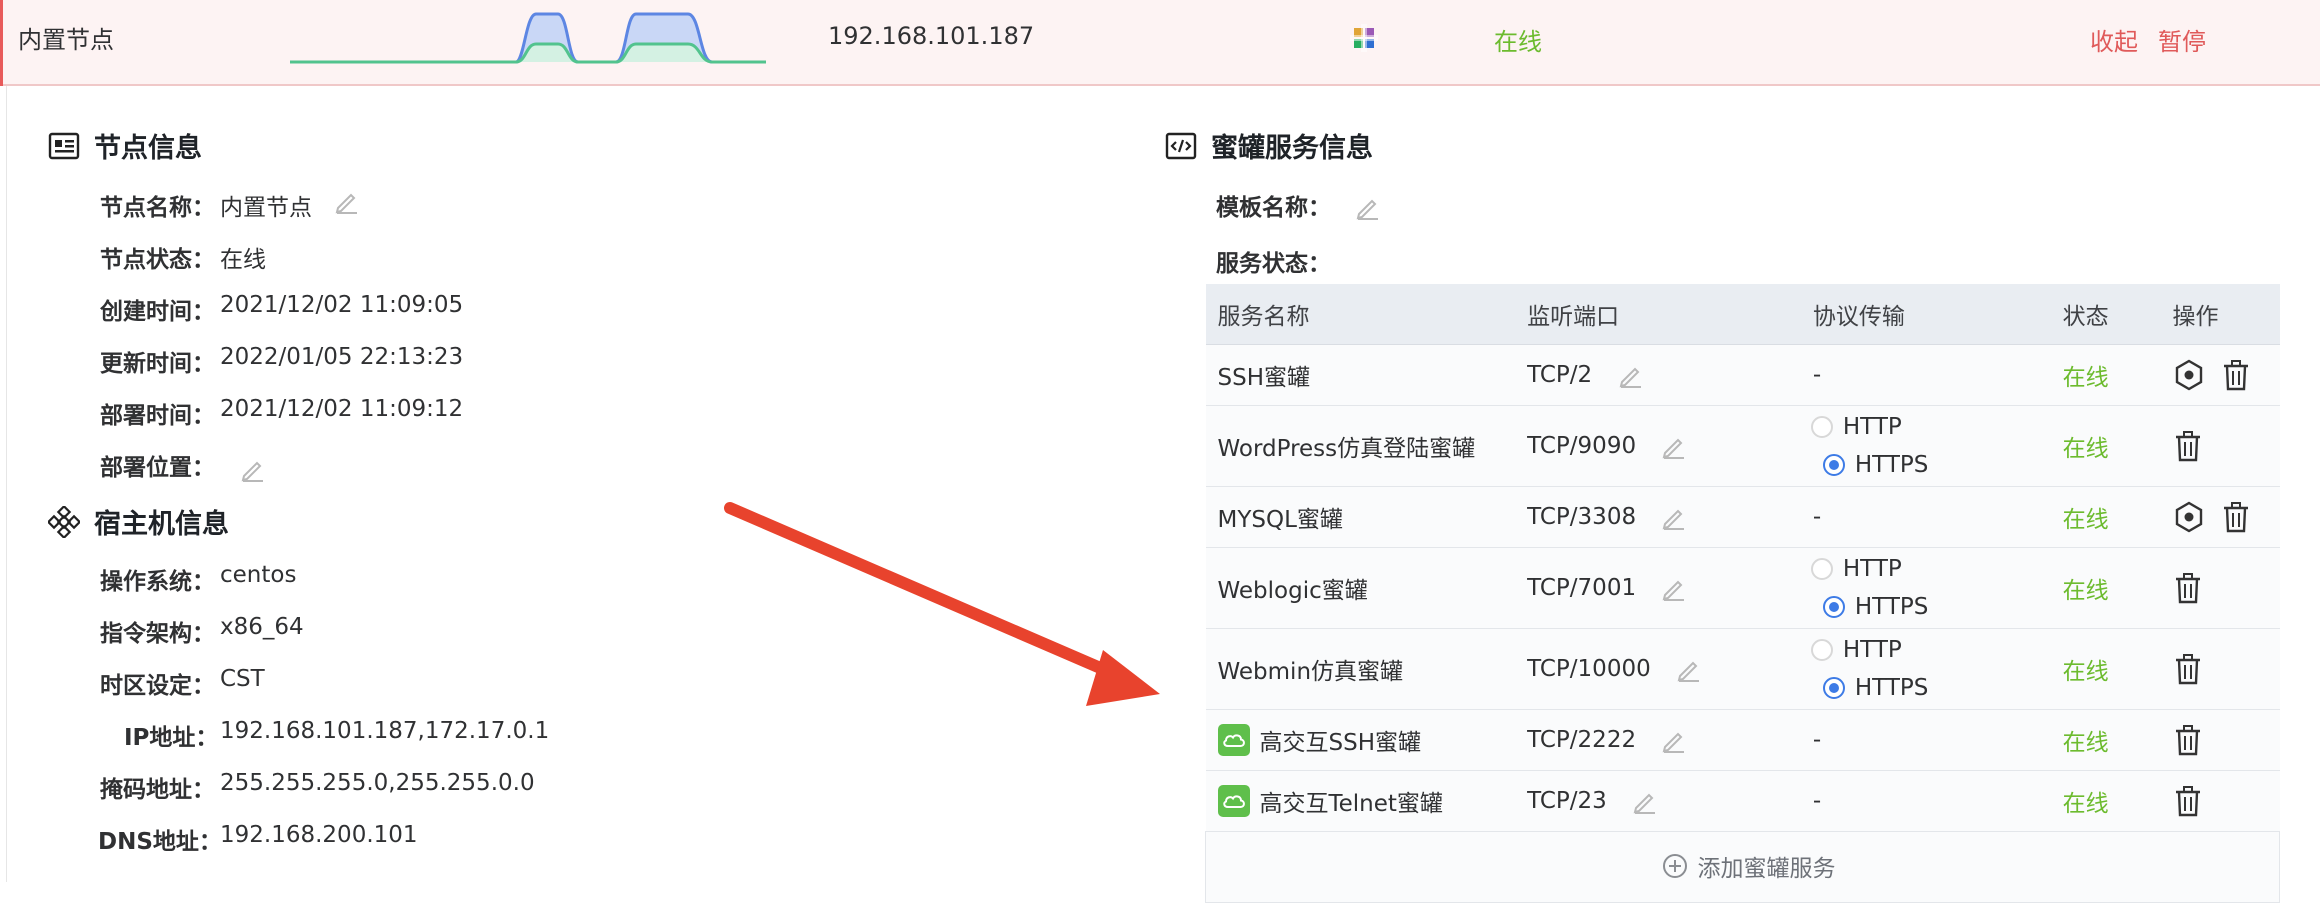 This screenshot has width=2320, height=903. What do you see at coordinates (1360, 375) in the screenshot?
I see `service-name: SSH蜜罐` at bounding box center [1360, 375].